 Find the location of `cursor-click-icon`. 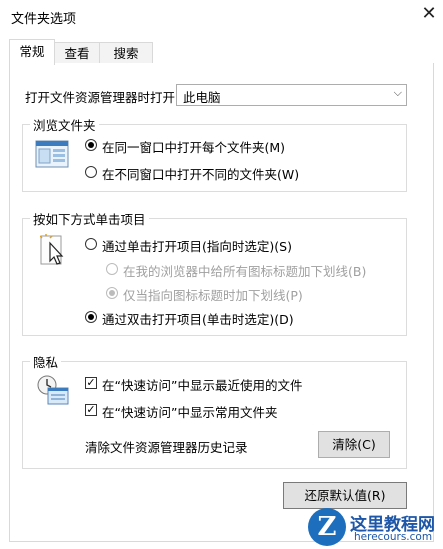

cursor-click-icon is located at coordinates (53, 252).